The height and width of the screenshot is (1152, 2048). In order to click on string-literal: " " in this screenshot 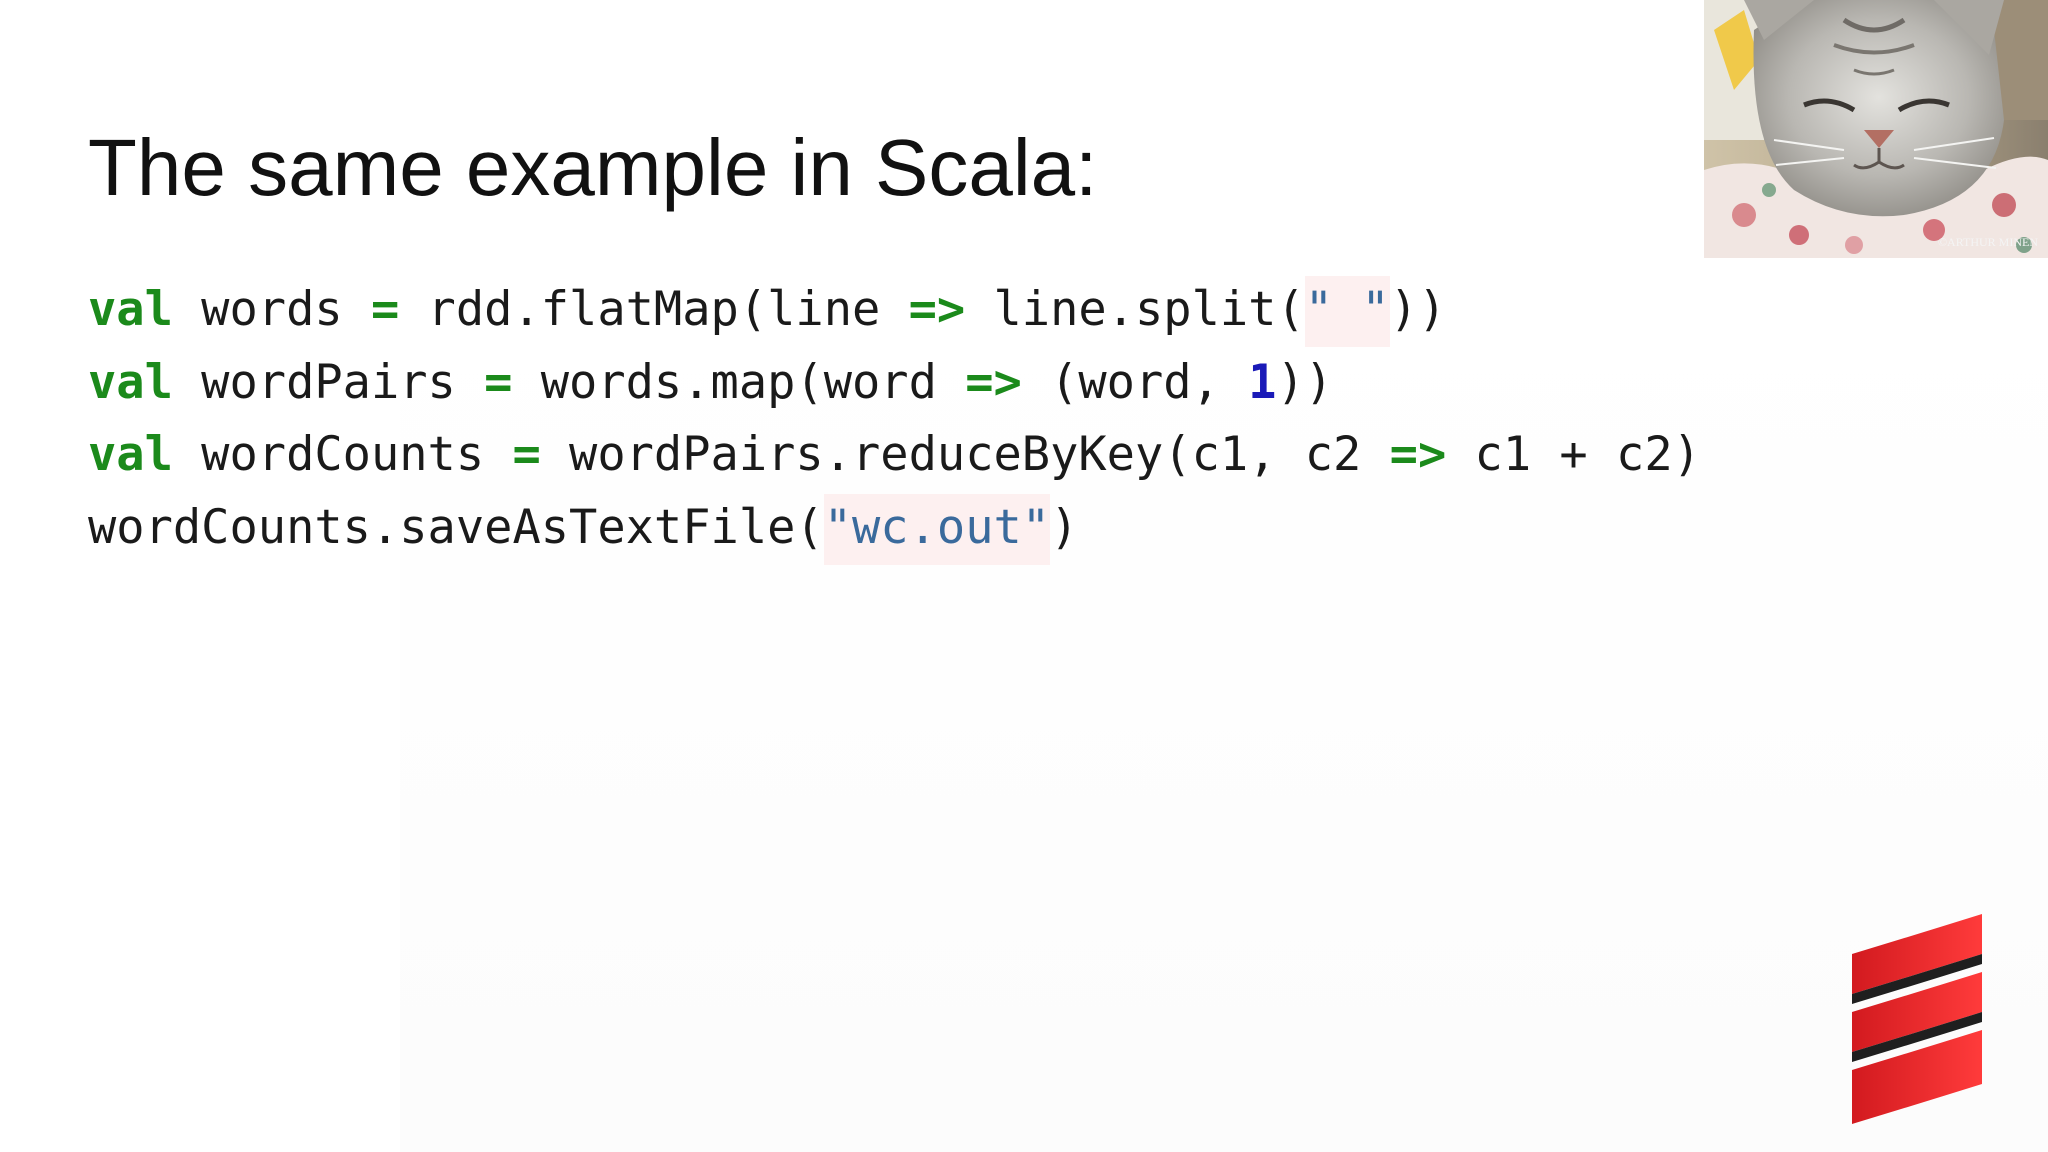, I will do `click(1347, 311)`.